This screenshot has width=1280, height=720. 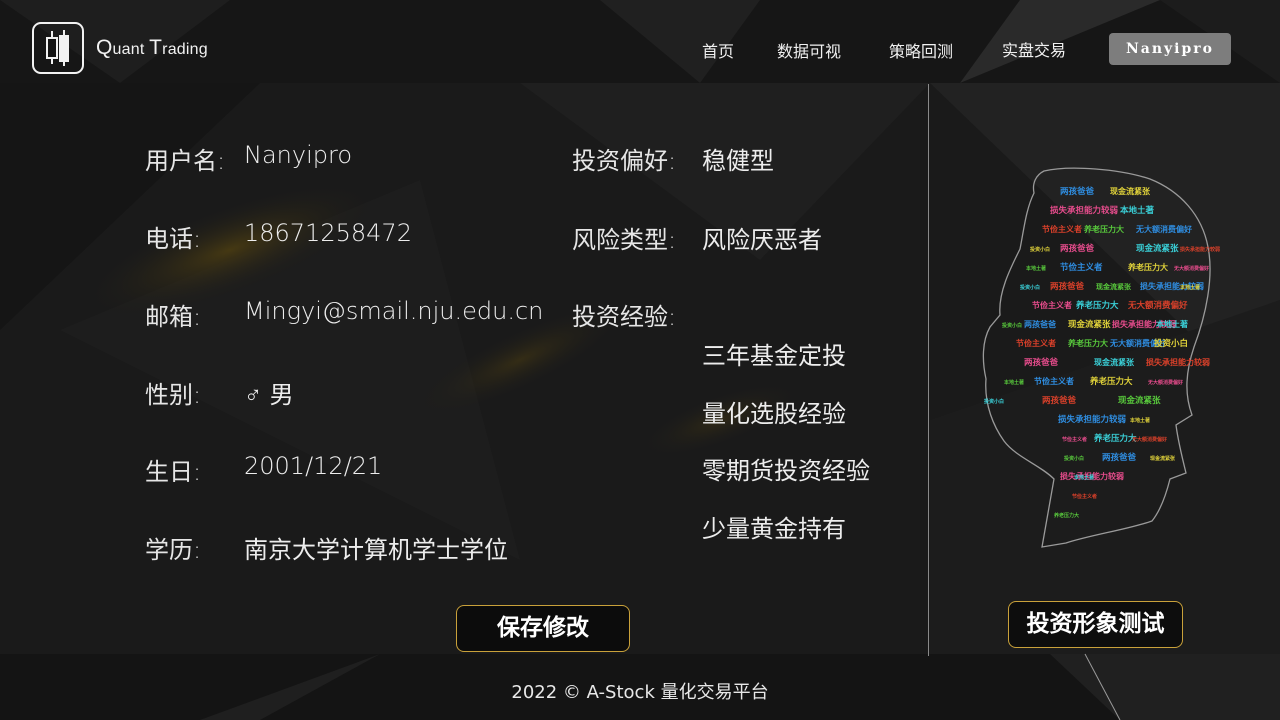 What do you see at coordinates (774, 526) in the screenshot?
I see `experience-item: 少量黄金持有` at bounding box center [774, 526].